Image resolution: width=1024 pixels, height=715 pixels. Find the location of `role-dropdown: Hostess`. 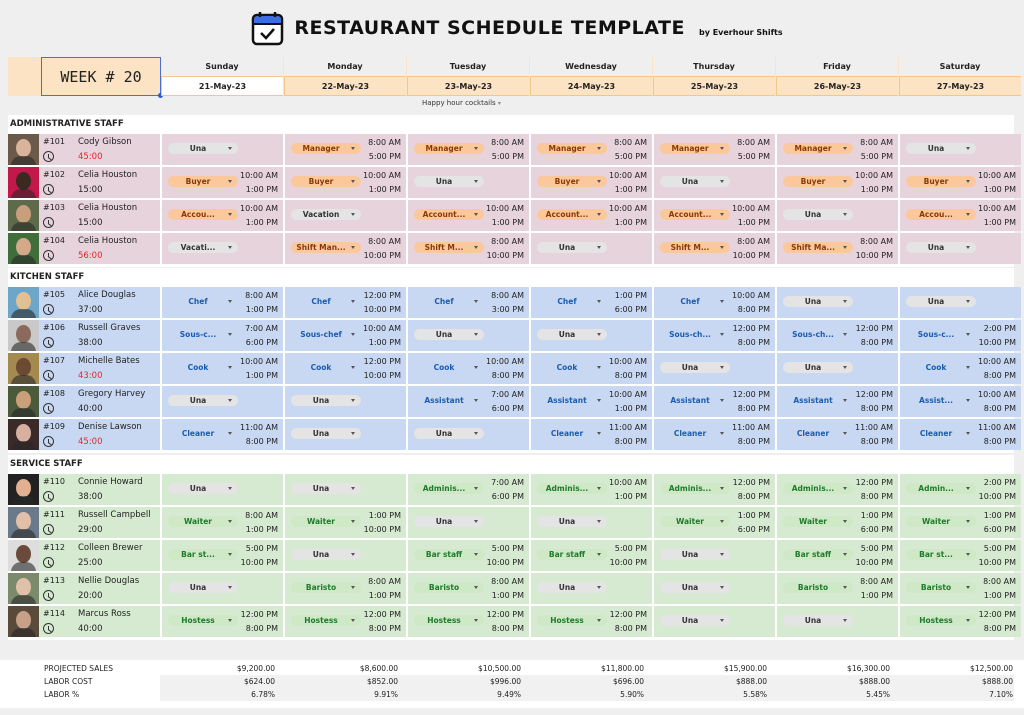

role-dropdown: Hostess is located at coordinates (326, 620).